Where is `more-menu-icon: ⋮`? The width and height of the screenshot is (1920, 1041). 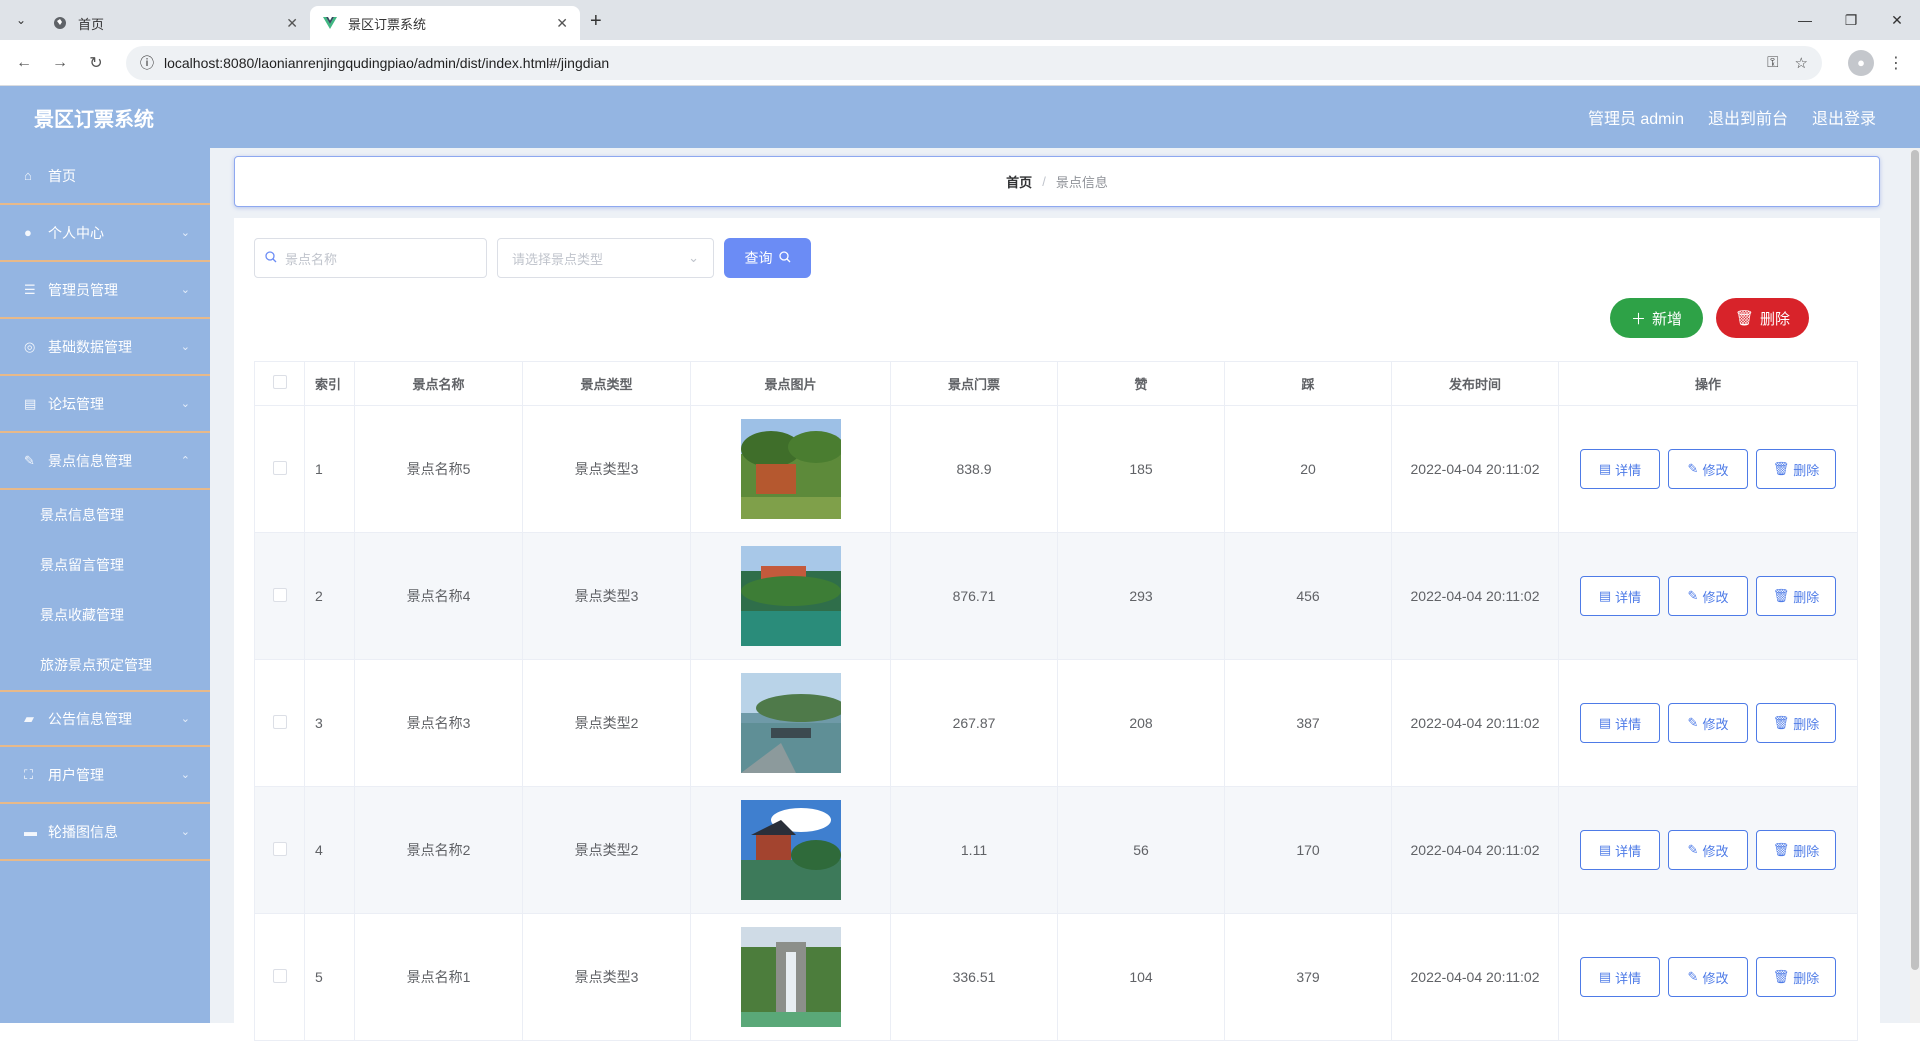 more-menu-icon: ⋮ is located at coordinates (1896, 63).